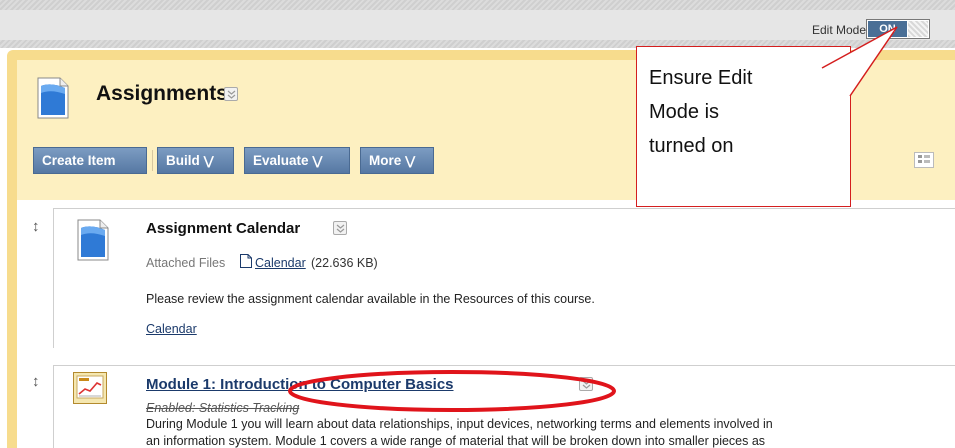 The width and height of the screenshot is (955, 448). What do you see at coordinates (701, 78) in the screenshot?
I see `callout-line-1: Ensure Edit` at bounding box center [701, 78].